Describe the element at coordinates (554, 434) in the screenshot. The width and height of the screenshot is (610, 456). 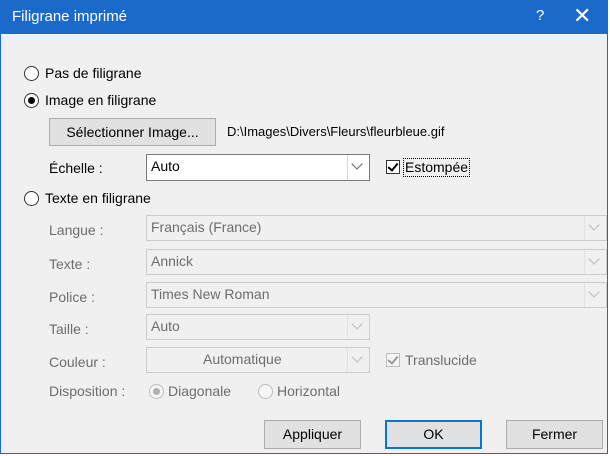
I see `close-button: Fermer` at that location.